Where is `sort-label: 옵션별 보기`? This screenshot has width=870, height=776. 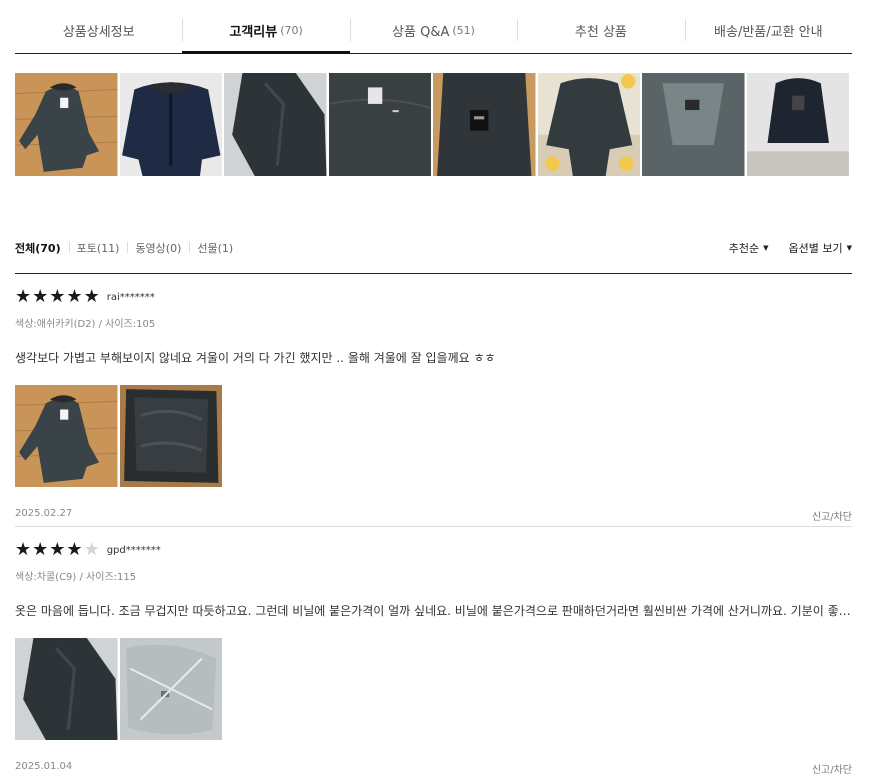 sort-label: 옵션별 보기 is located at coordinates (815, 248).